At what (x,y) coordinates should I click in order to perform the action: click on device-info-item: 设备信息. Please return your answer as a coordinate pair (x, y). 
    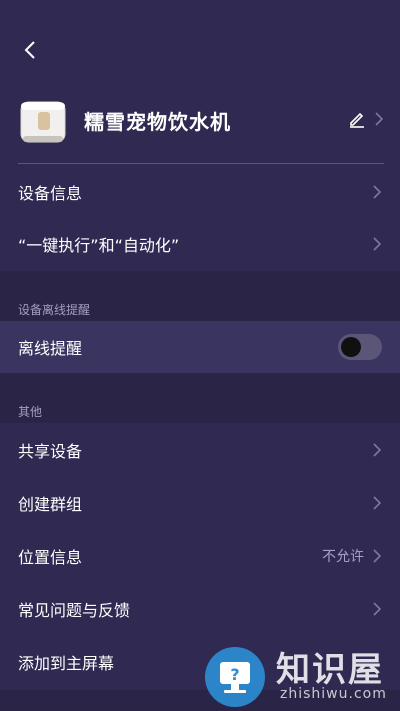
    Looking at the image, I should click on (200, 192).